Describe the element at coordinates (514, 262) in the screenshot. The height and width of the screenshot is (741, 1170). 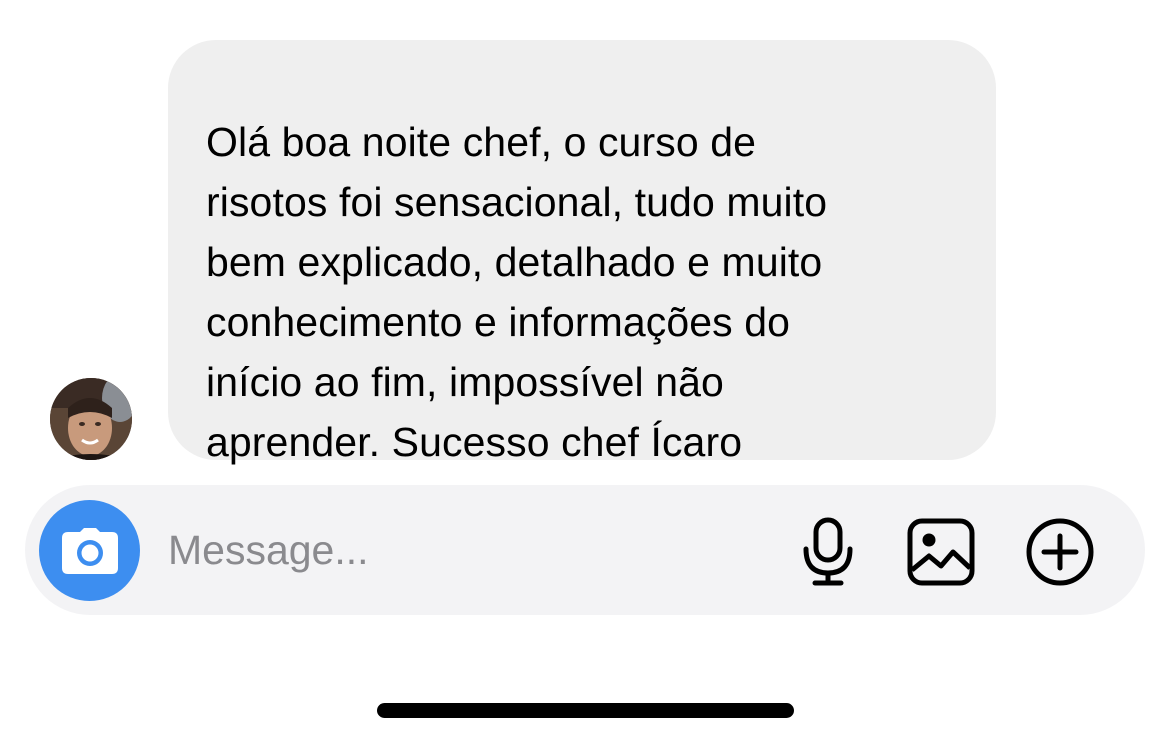
I see `message-line: bem explicado, detalhado e muito` at that location.